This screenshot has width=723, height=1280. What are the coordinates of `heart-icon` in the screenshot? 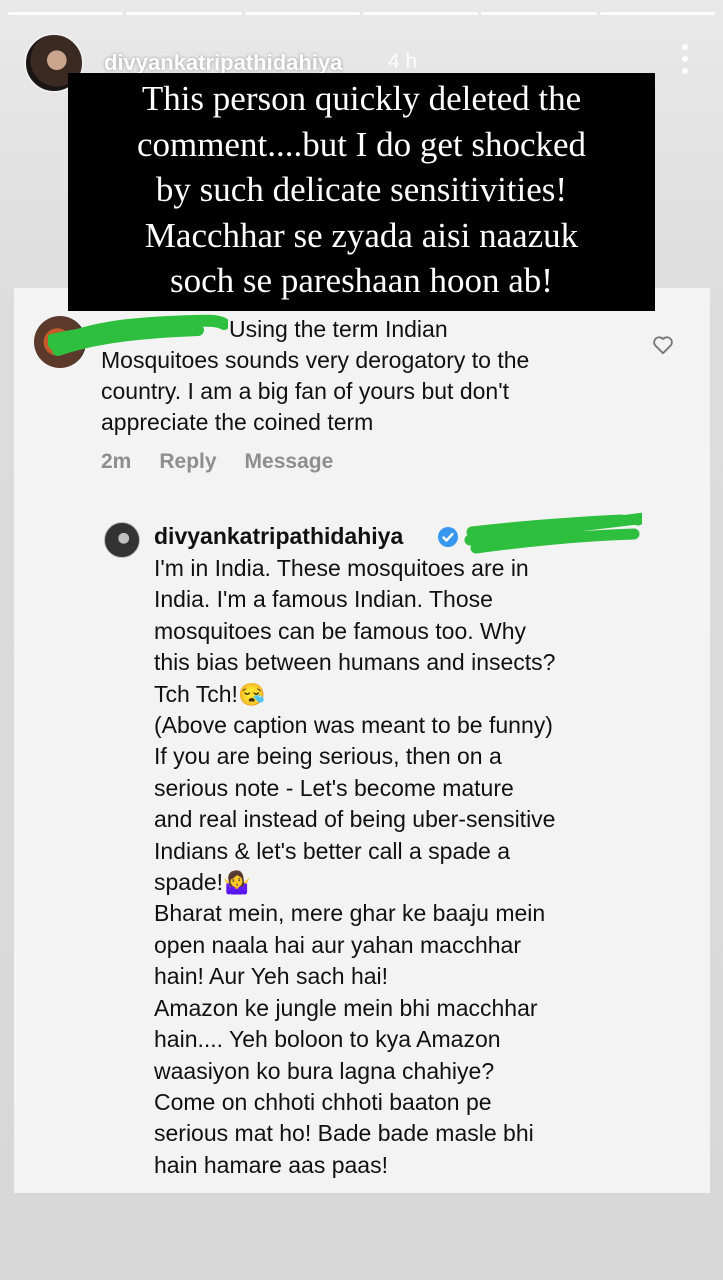 It's located at (663, 345).